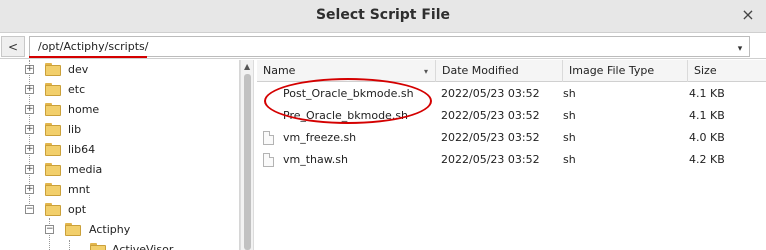 This screenshot has height=250, width=766. What do you see at coordinates (727, 71) in the screenshot?
I see `column-header-size: Size` at bounding box center [727, 71].